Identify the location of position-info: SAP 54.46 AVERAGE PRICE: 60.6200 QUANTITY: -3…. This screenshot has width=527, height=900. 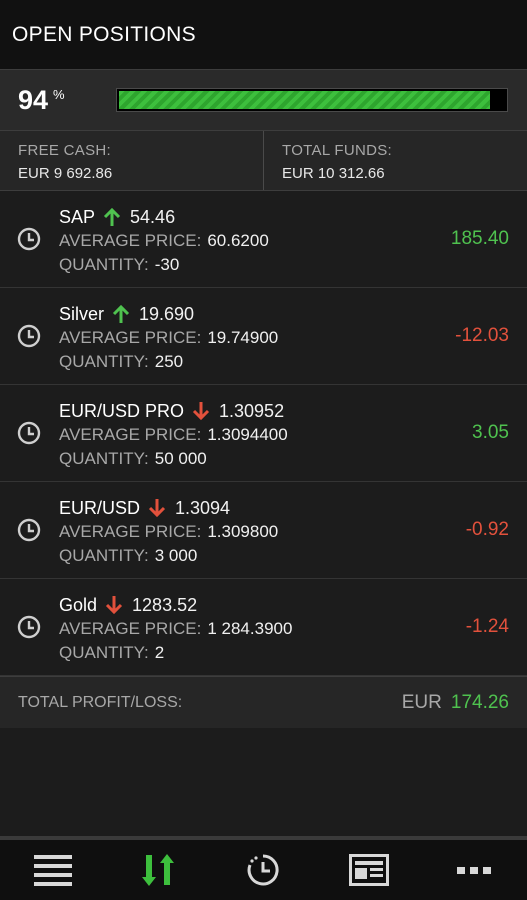
(164, 241).